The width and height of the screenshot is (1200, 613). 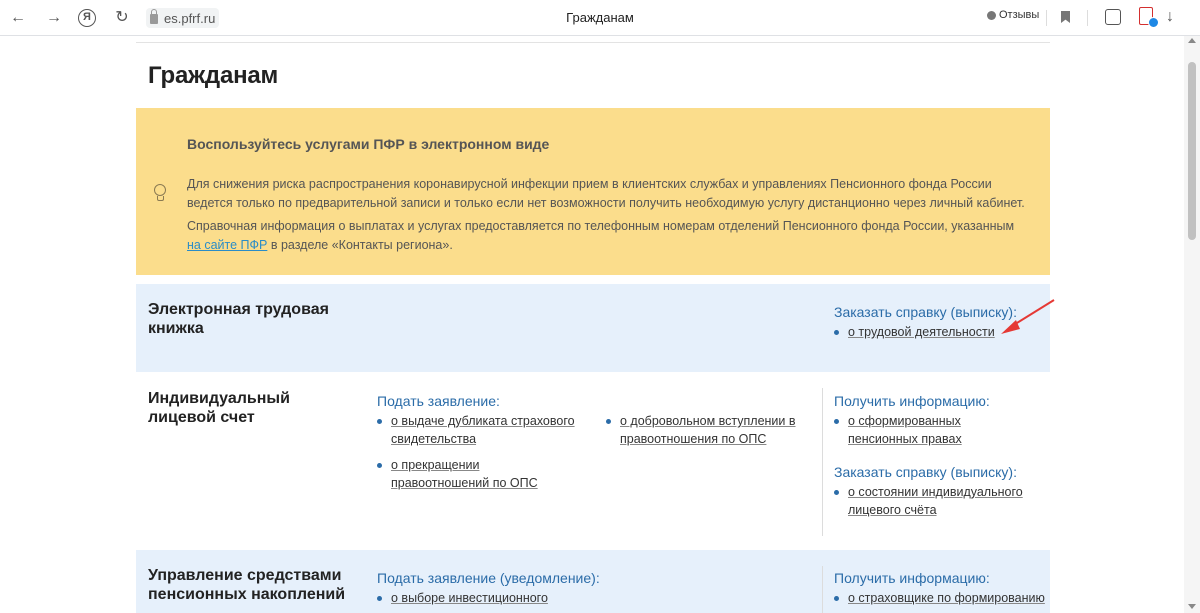 I want to click on scroll-up-arrow-icon, so click(x=1192, y=40).